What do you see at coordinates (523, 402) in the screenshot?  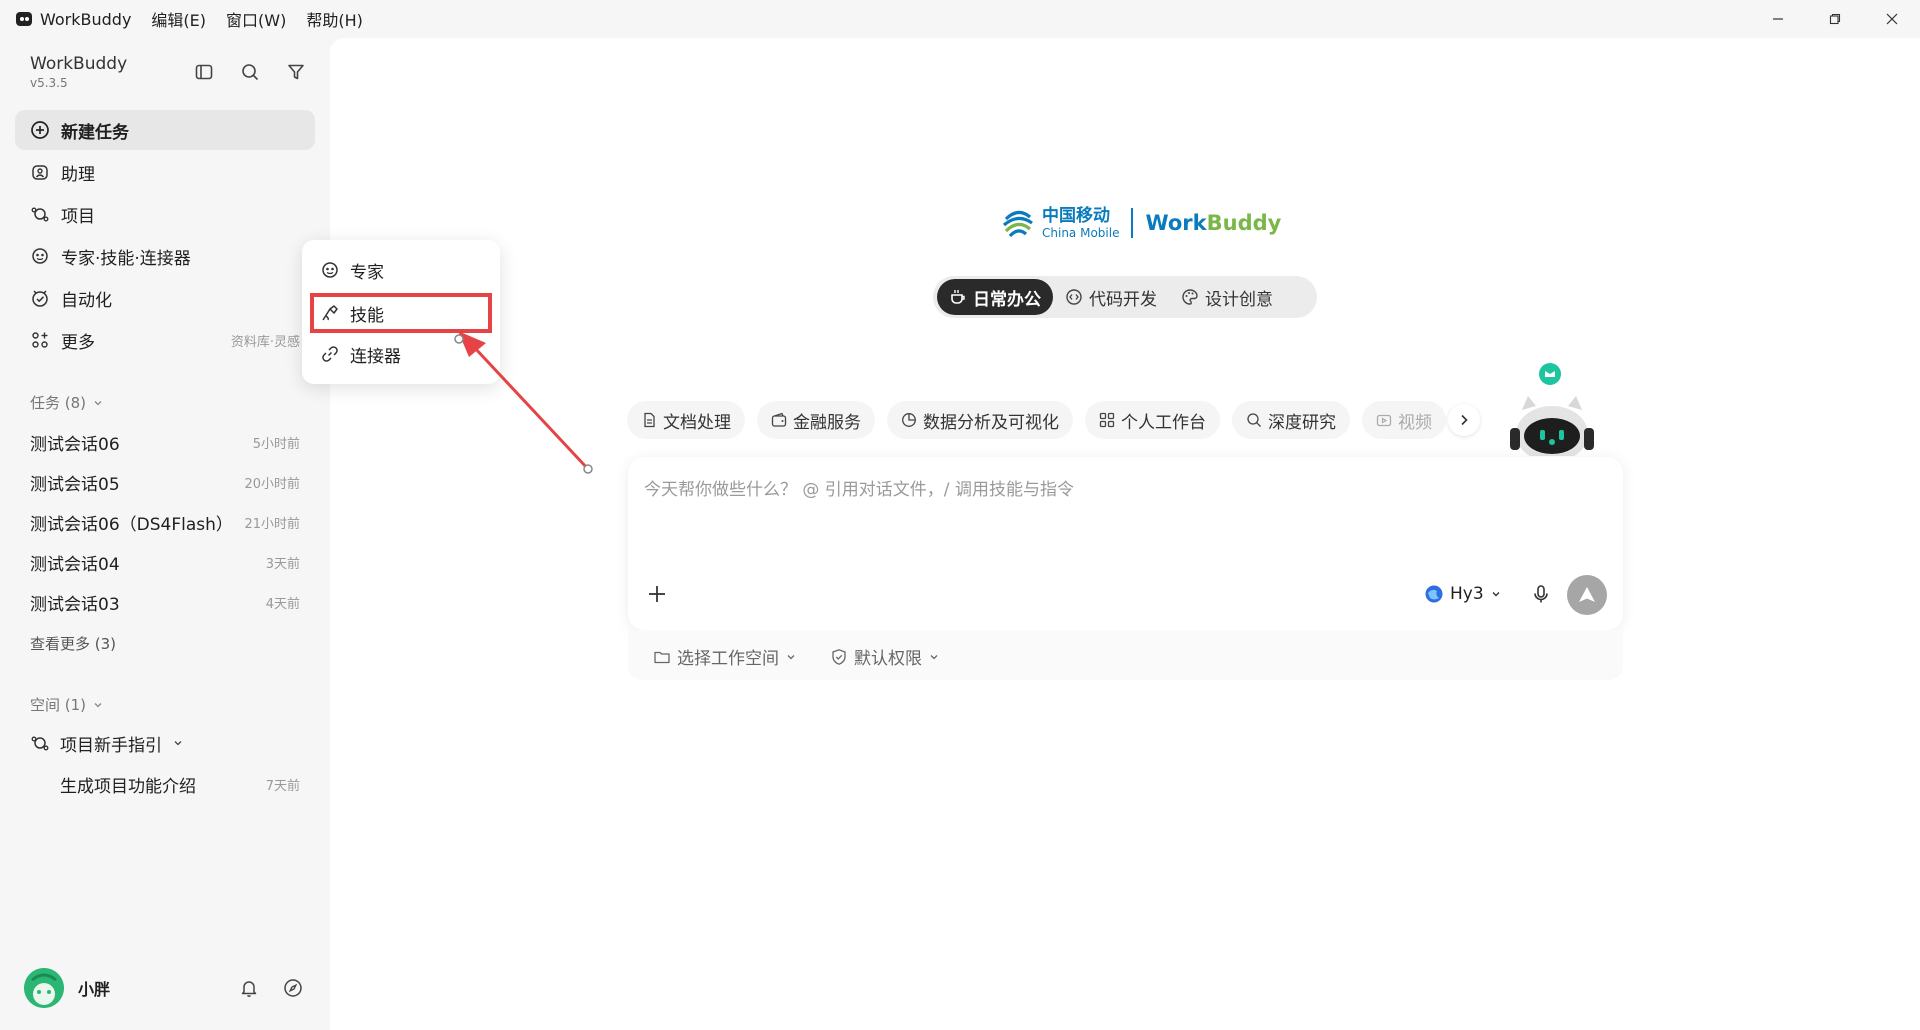 I see `annotation-arrow` at bounding box center [523, 402].